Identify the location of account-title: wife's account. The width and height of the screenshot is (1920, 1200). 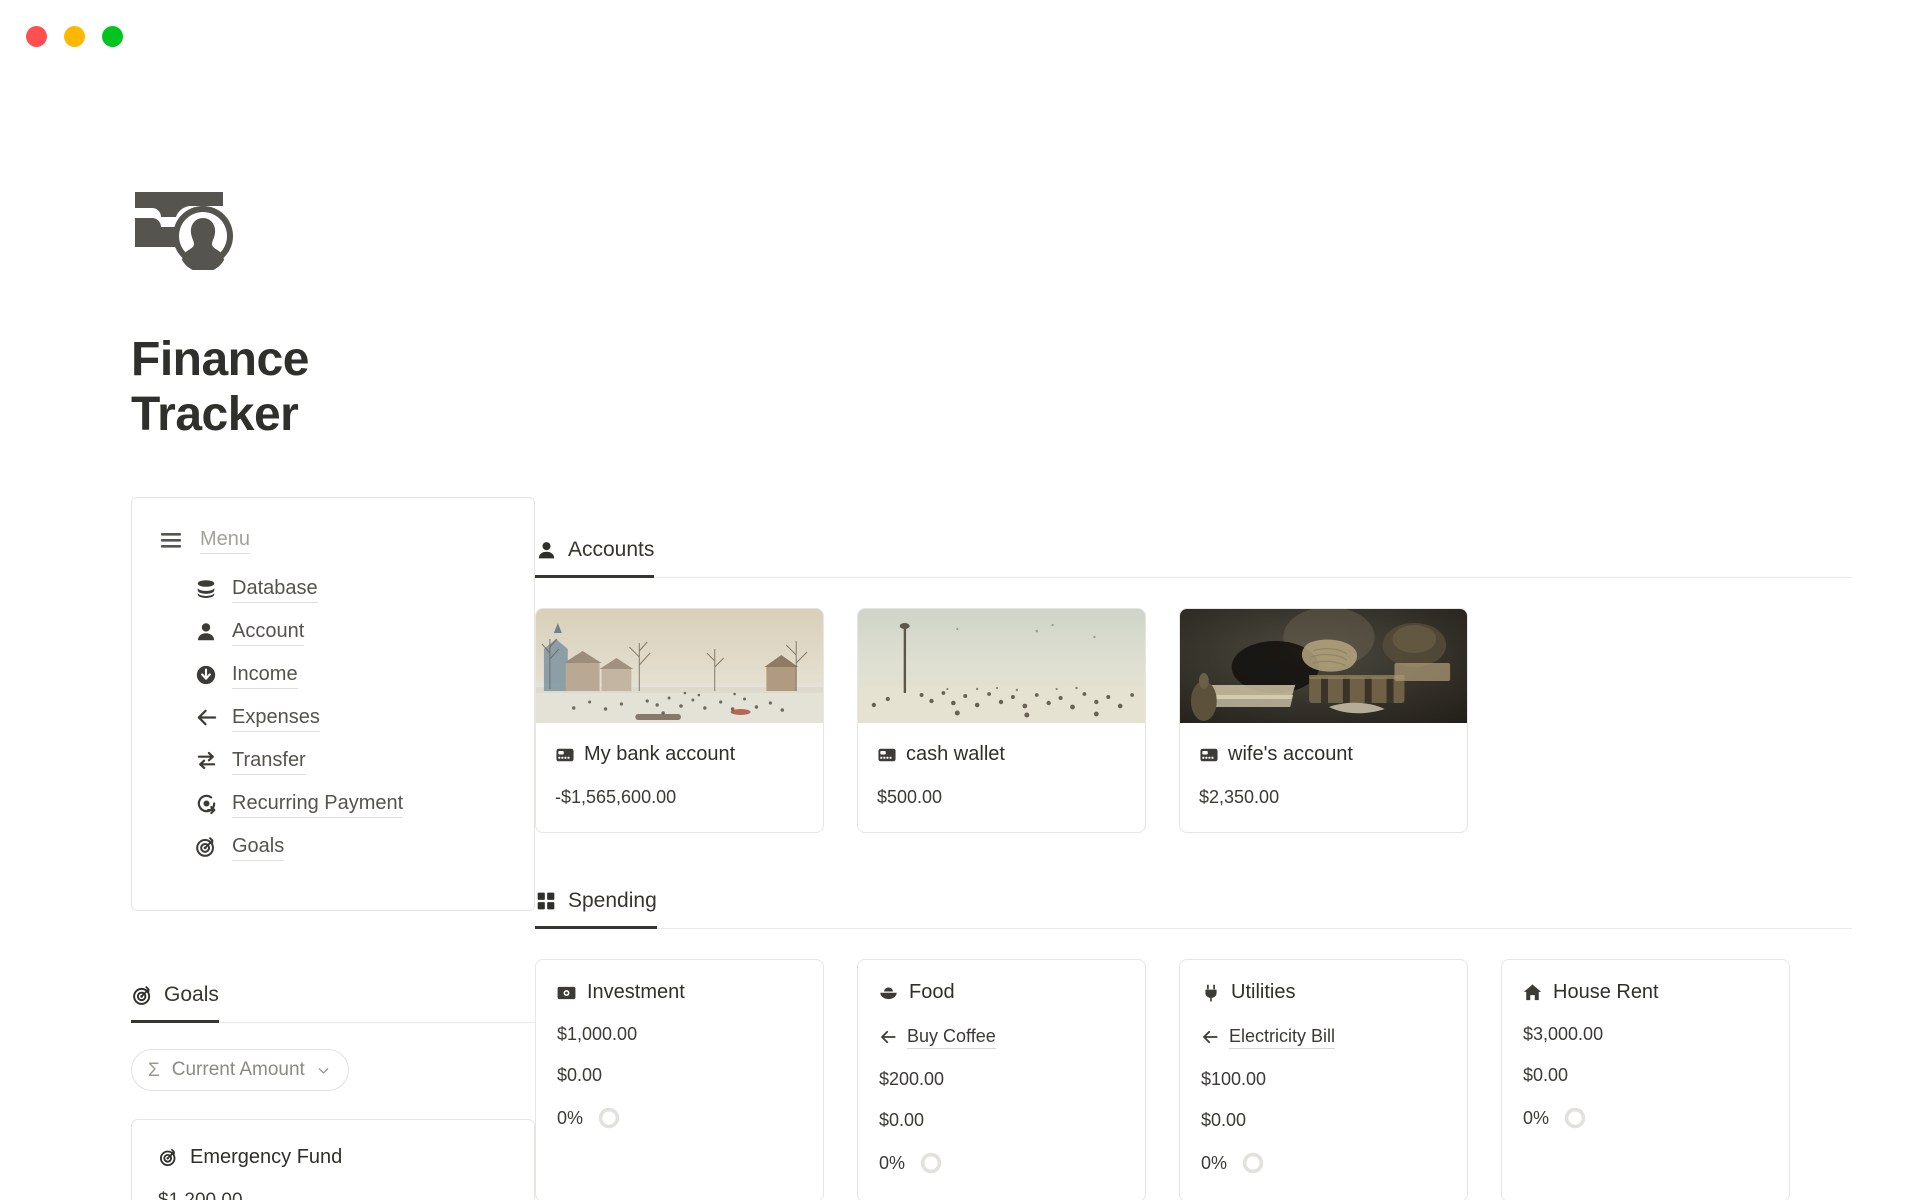
(1323, 754).